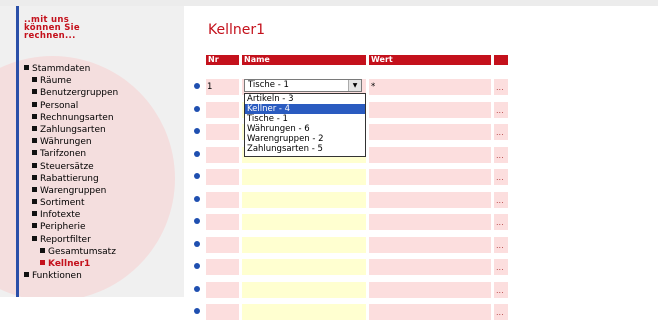 This screenshot has height=320, width=658. What do you see at coordinates (71, 227) in the screenshot?
I see `sidebar-item-peripherie: Peripherie` at bounding box center [71, 227].